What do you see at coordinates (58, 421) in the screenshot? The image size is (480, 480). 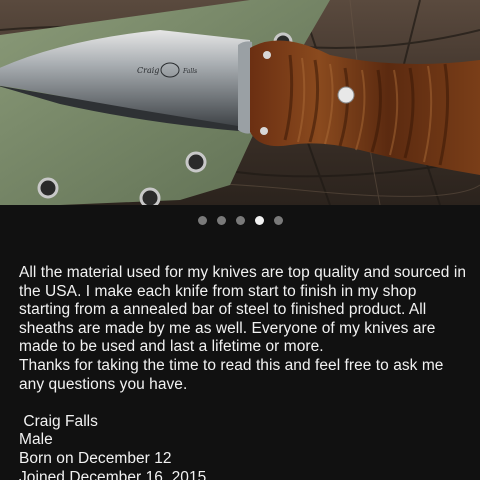 I see `seller-name: Craig Falls` at bounding box center [58, 421].